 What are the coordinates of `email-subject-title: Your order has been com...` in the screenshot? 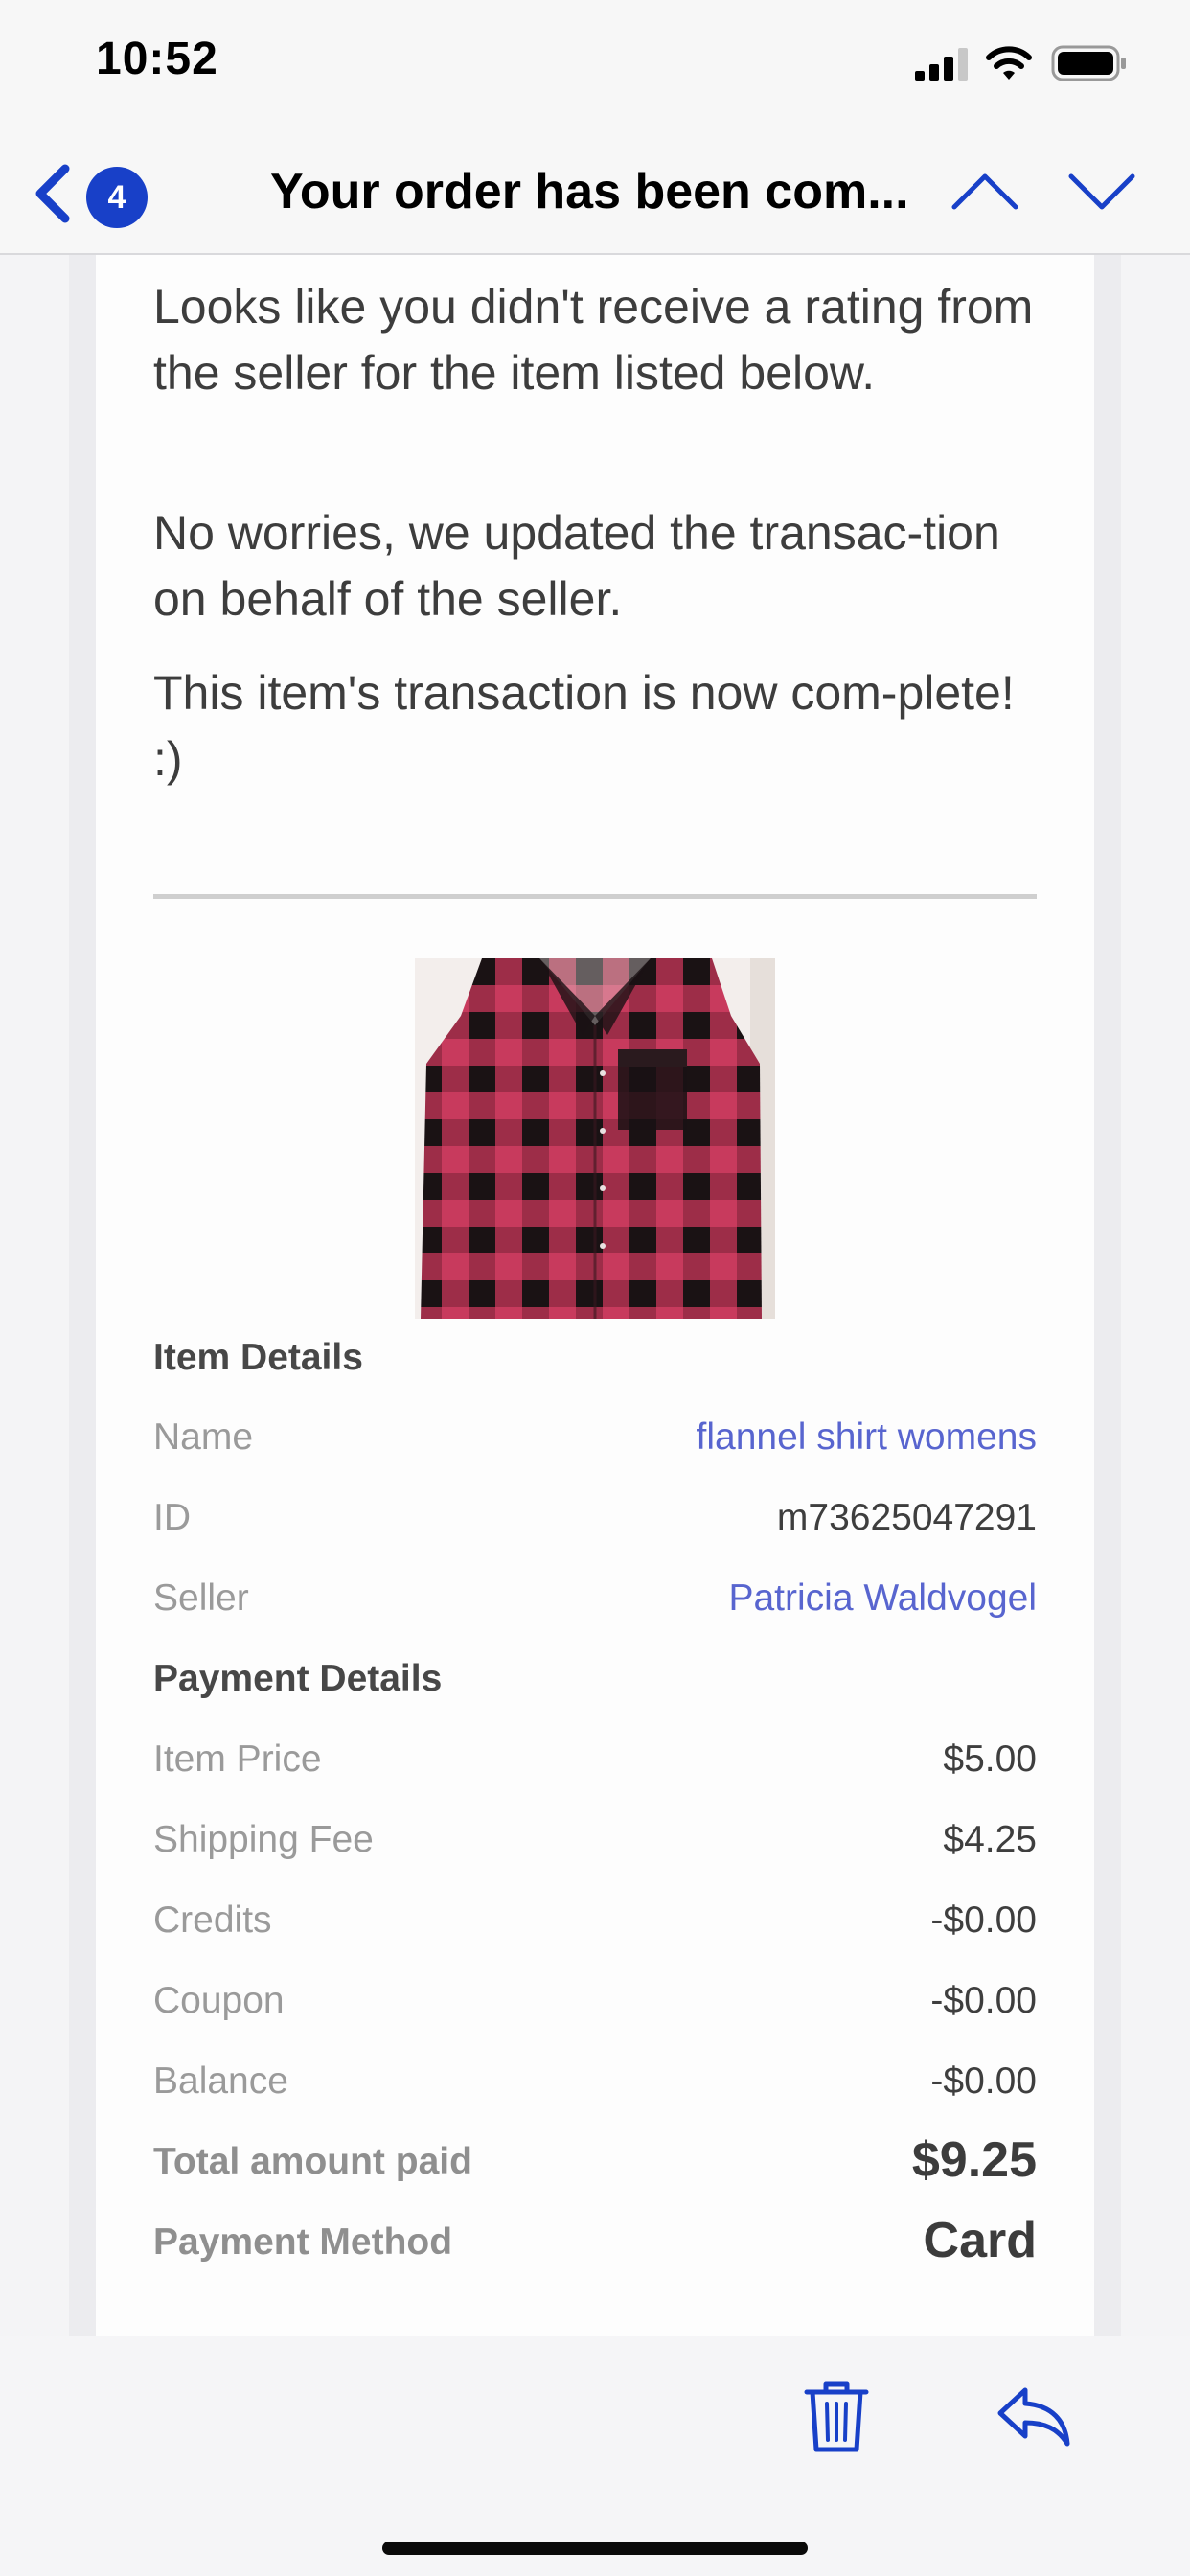 It's located at (590, 191).